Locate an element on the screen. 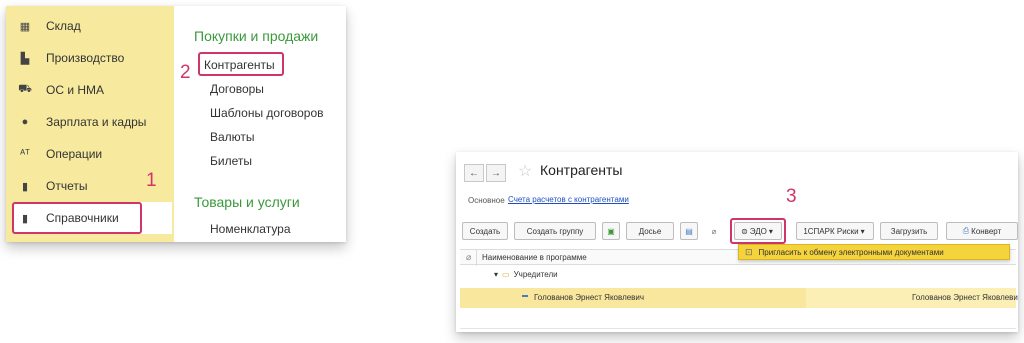  sidebar-item-fixed-assets: ⛟ ОС и НМА is located at coordinates (93, 90).